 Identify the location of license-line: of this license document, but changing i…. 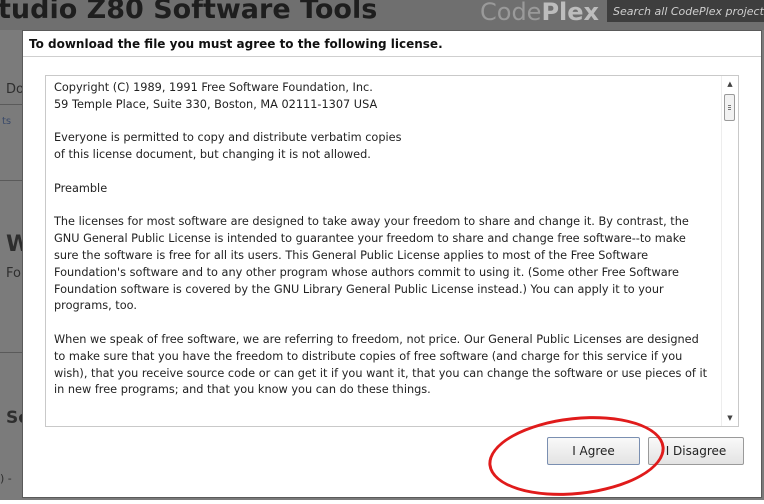
(212, 155).